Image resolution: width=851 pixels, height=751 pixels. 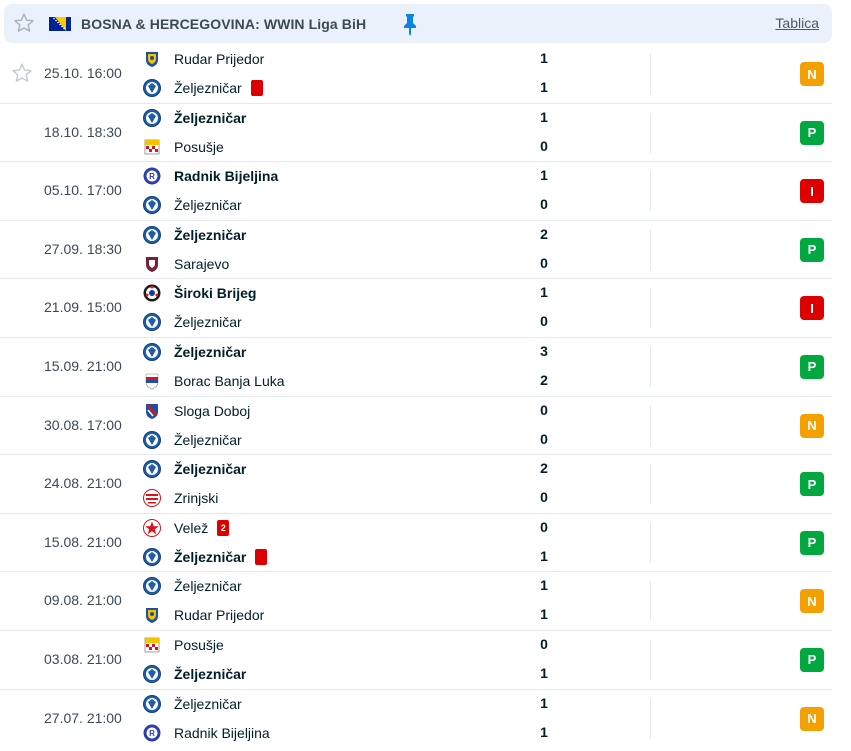 I want to click on away-team-name: Radnik Bijeljina, so click(x=222, y=732).